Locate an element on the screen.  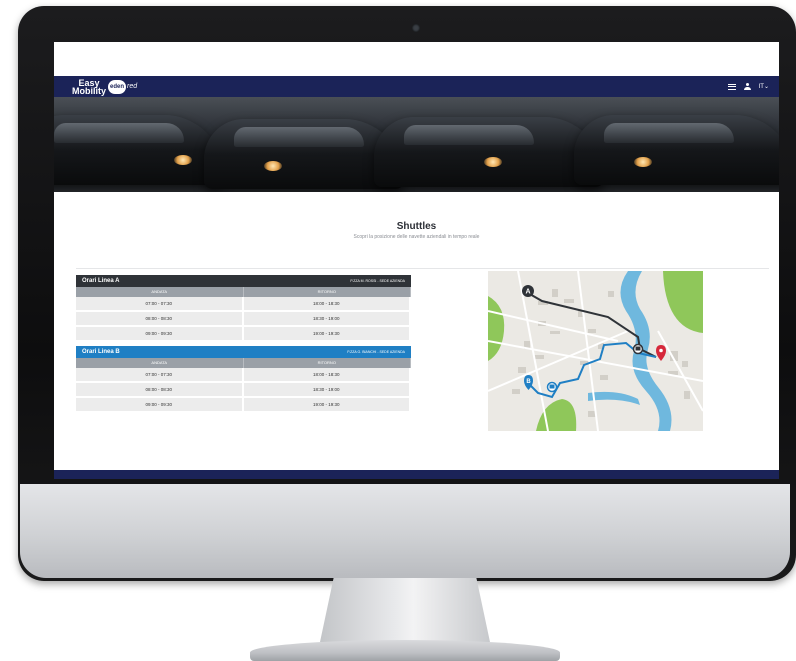
destination-pin-icon is located at coordinates (661, 353).